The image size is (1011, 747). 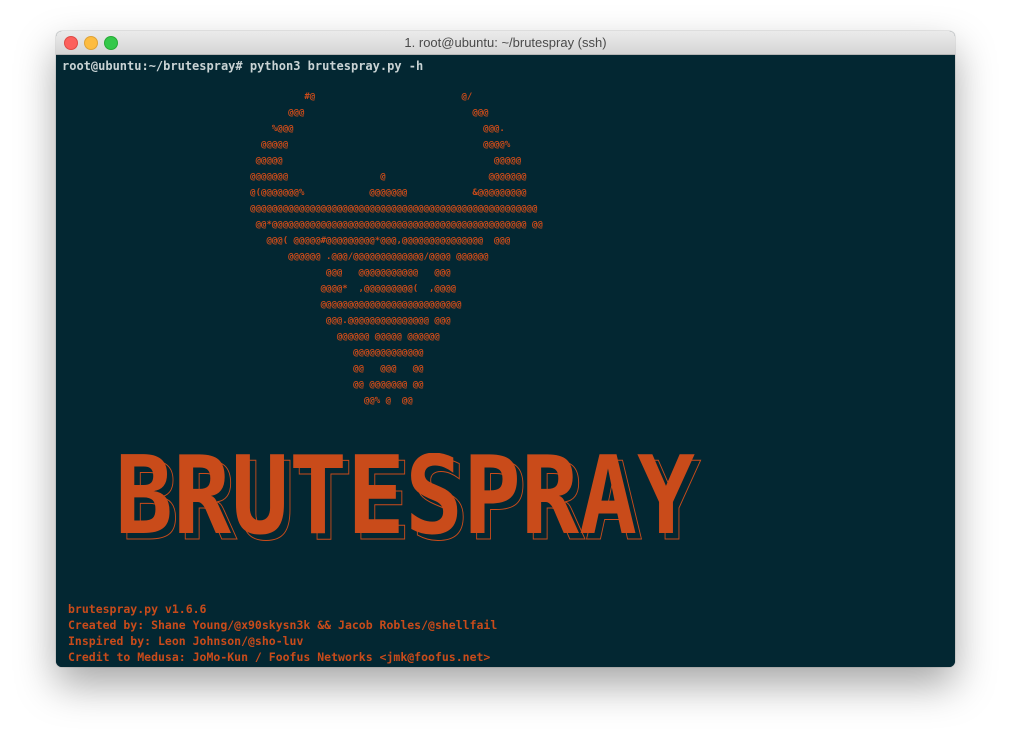 I want to click on window-title: 1. root@ubuntu: ~/brutespray (ssh), so click(x=505, y=42).